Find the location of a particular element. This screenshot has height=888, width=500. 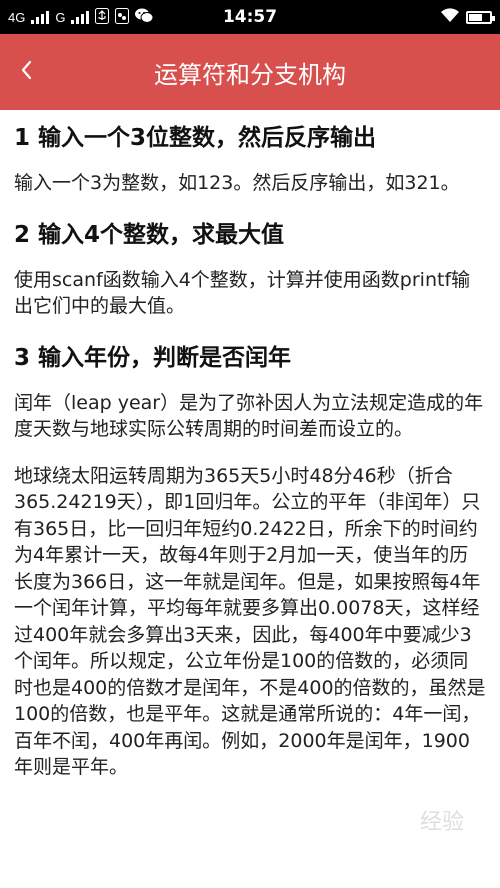

status-left: 4G G is located at coordinates (81, 17).